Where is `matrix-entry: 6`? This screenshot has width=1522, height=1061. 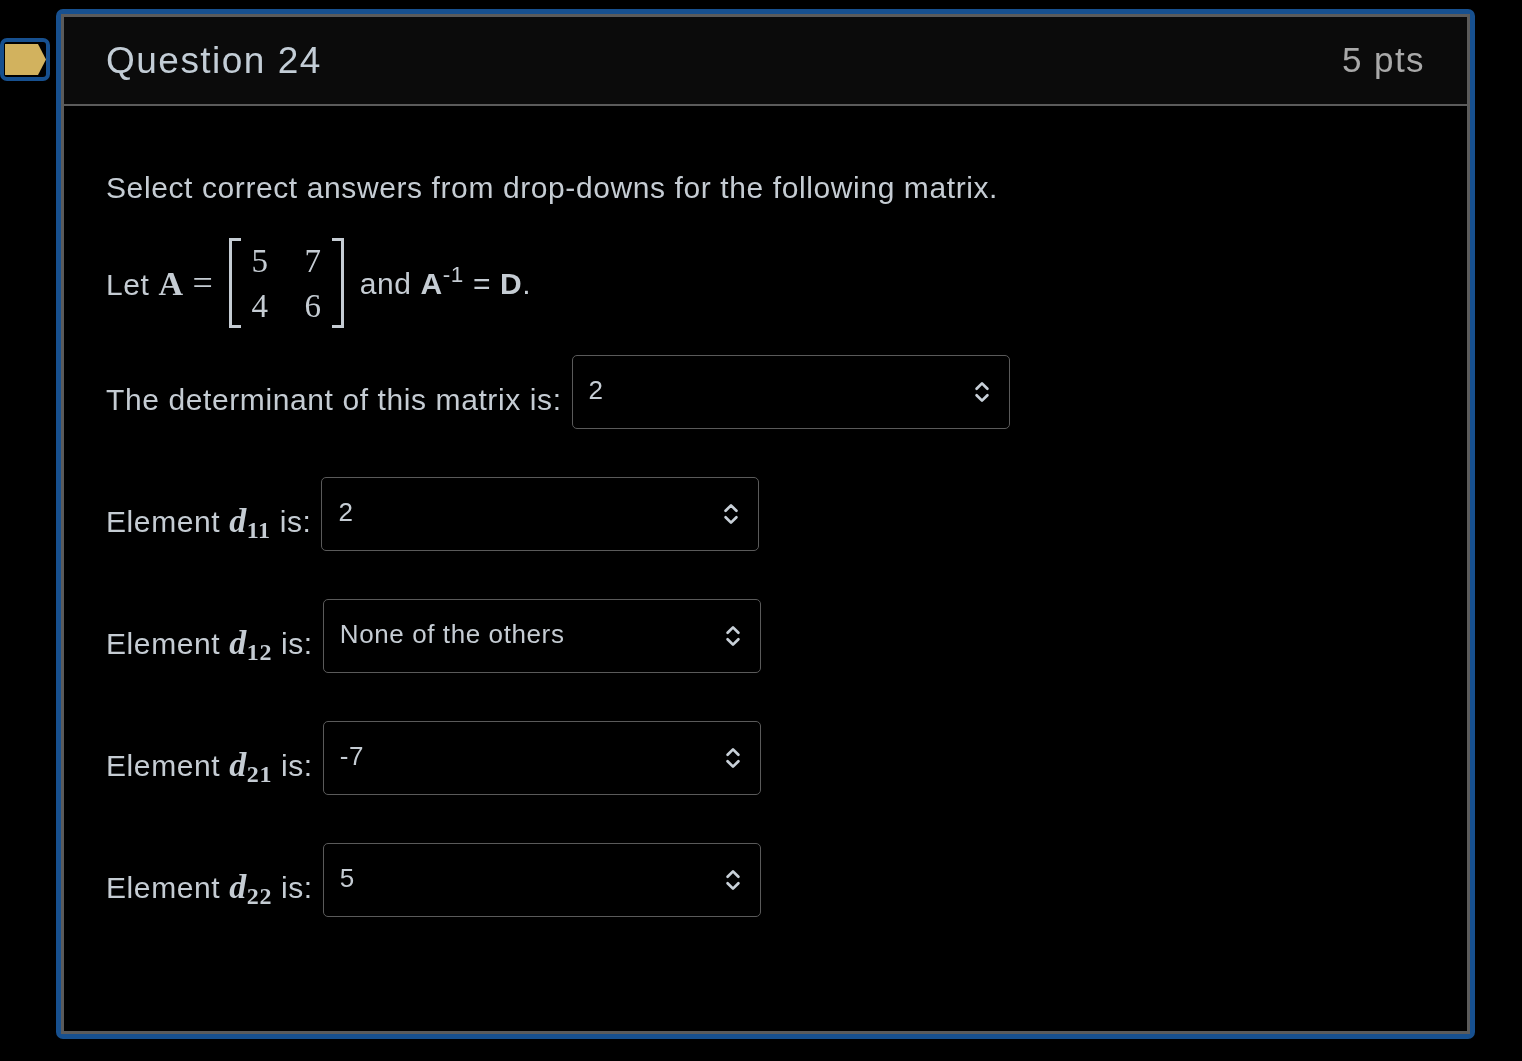 matrix-entry: 6 is located at coordinates (313, 306).